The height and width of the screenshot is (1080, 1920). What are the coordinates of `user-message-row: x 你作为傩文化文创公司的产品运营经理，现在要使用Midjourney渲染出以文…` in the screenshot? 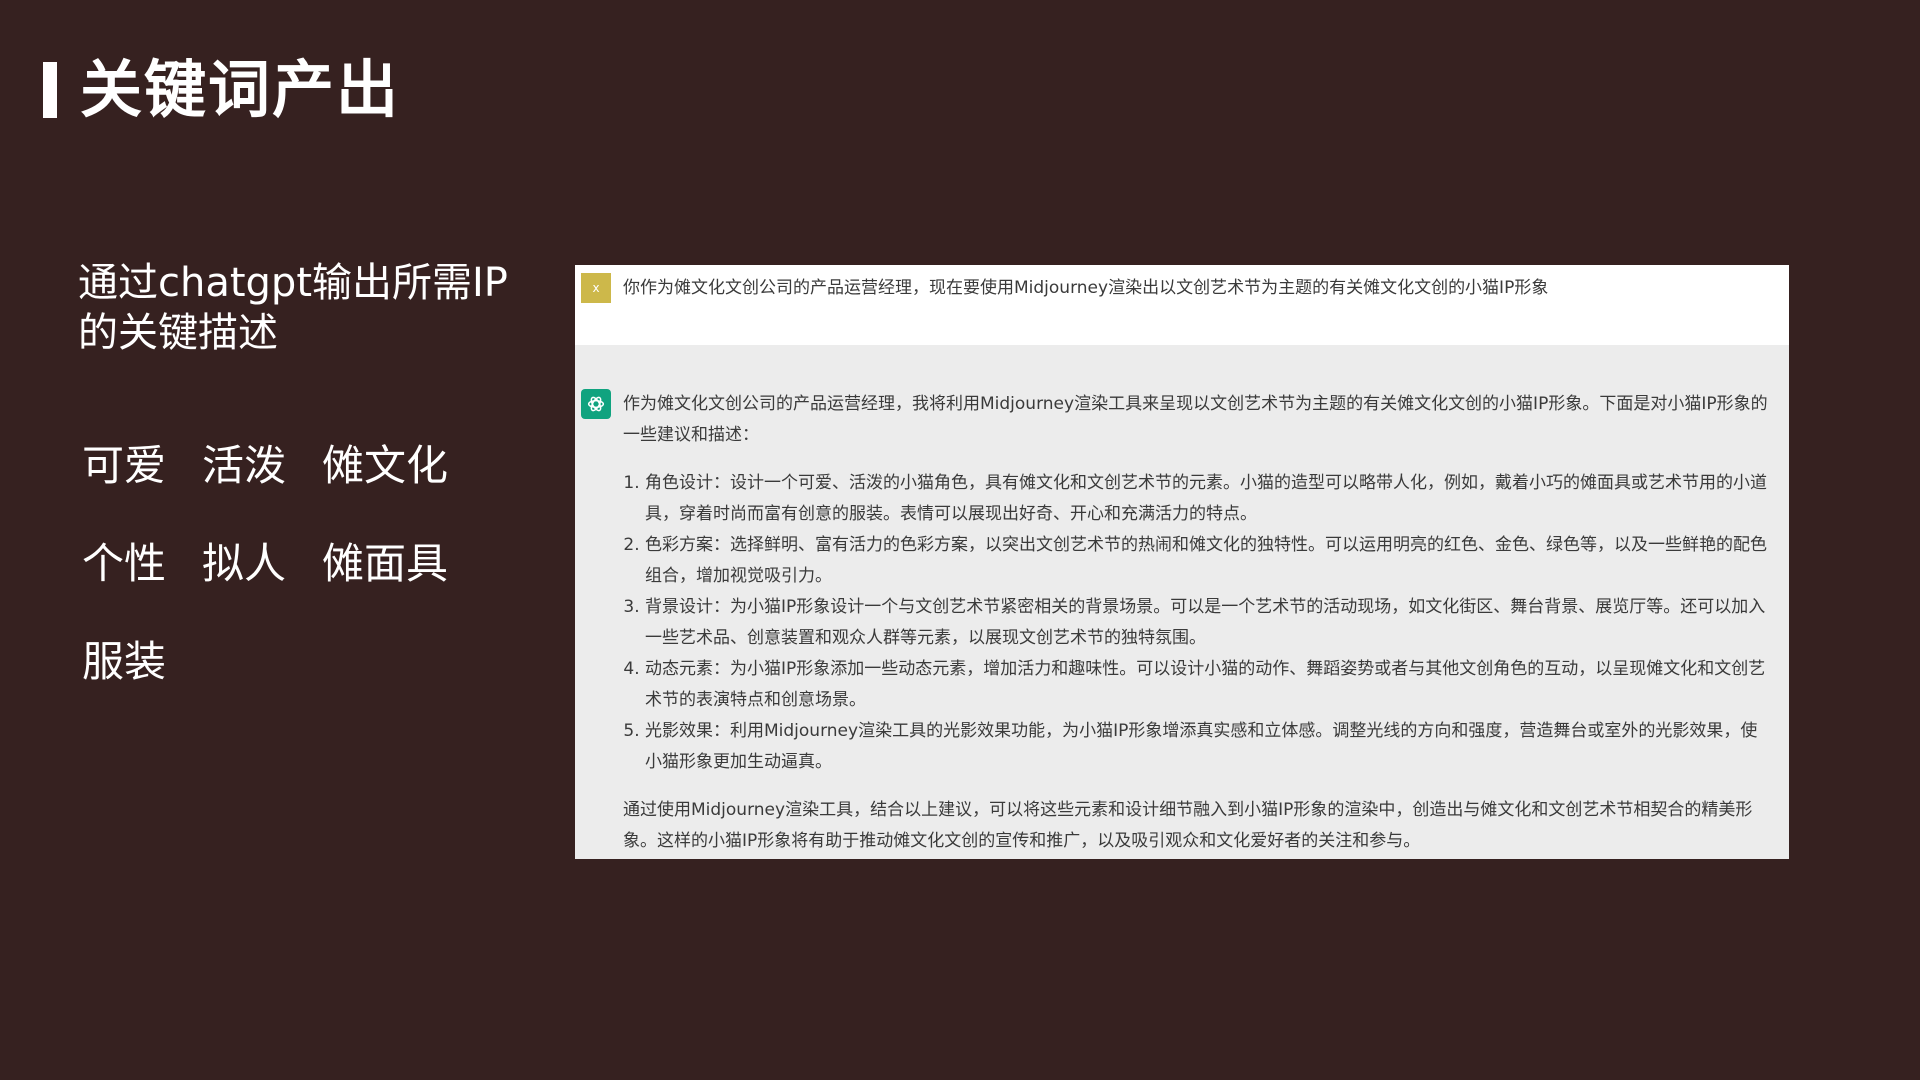 It's located at (1182, 305).